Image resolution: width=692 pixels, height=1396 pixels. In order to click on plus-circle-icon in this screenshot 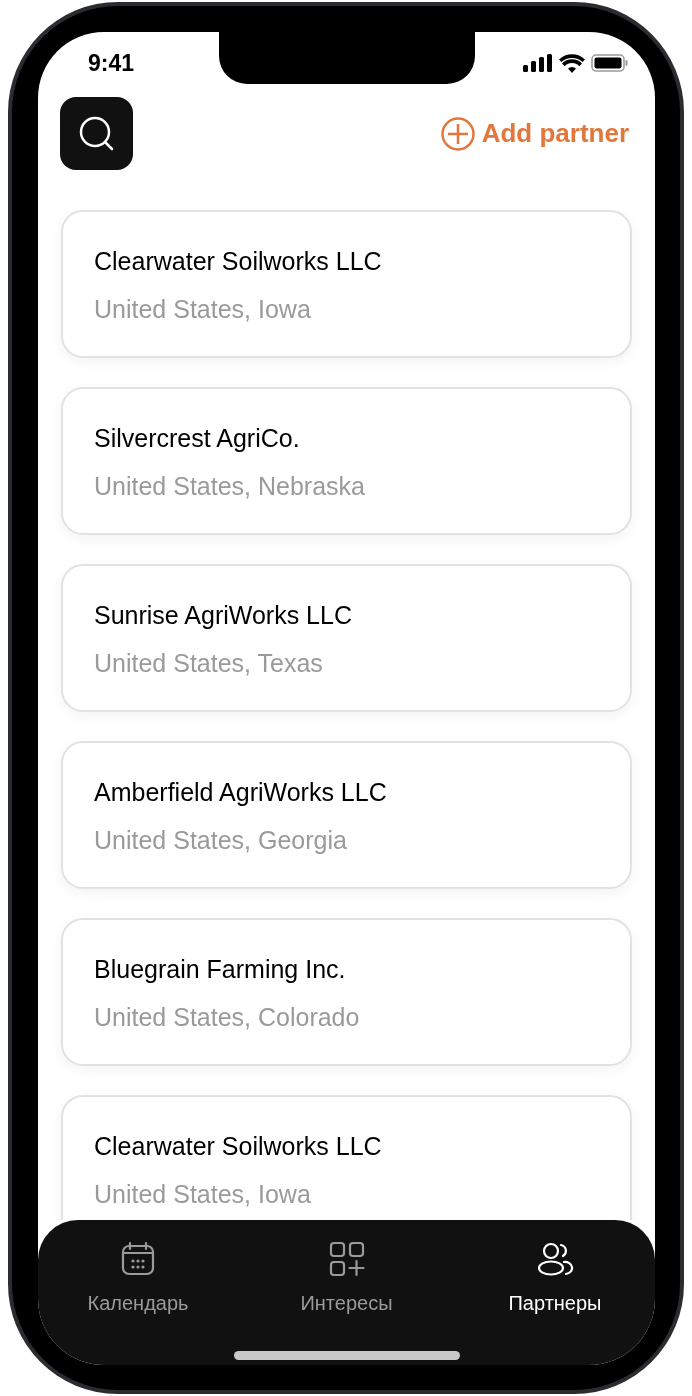, I will do `click(457, 133)`.